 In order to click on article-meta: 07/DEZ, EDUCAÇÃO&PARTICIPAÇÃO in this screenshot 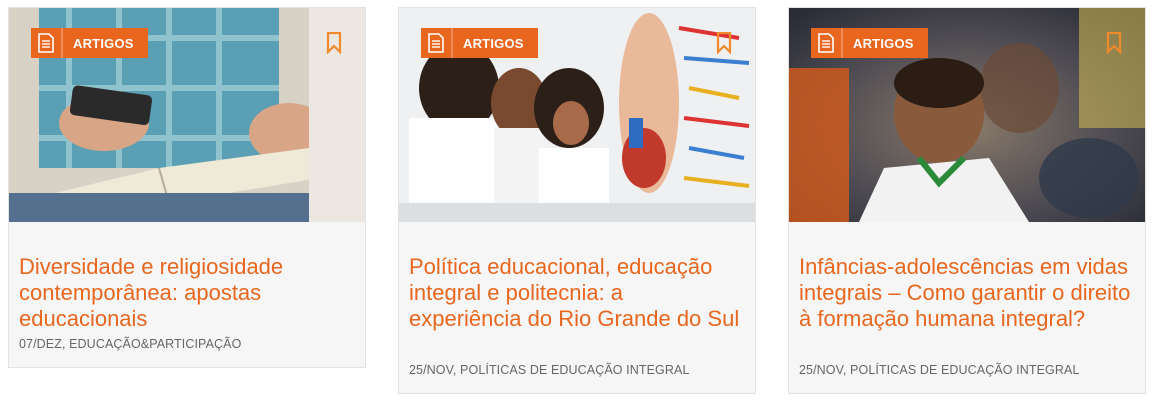, I will do `click(130, 344)`.